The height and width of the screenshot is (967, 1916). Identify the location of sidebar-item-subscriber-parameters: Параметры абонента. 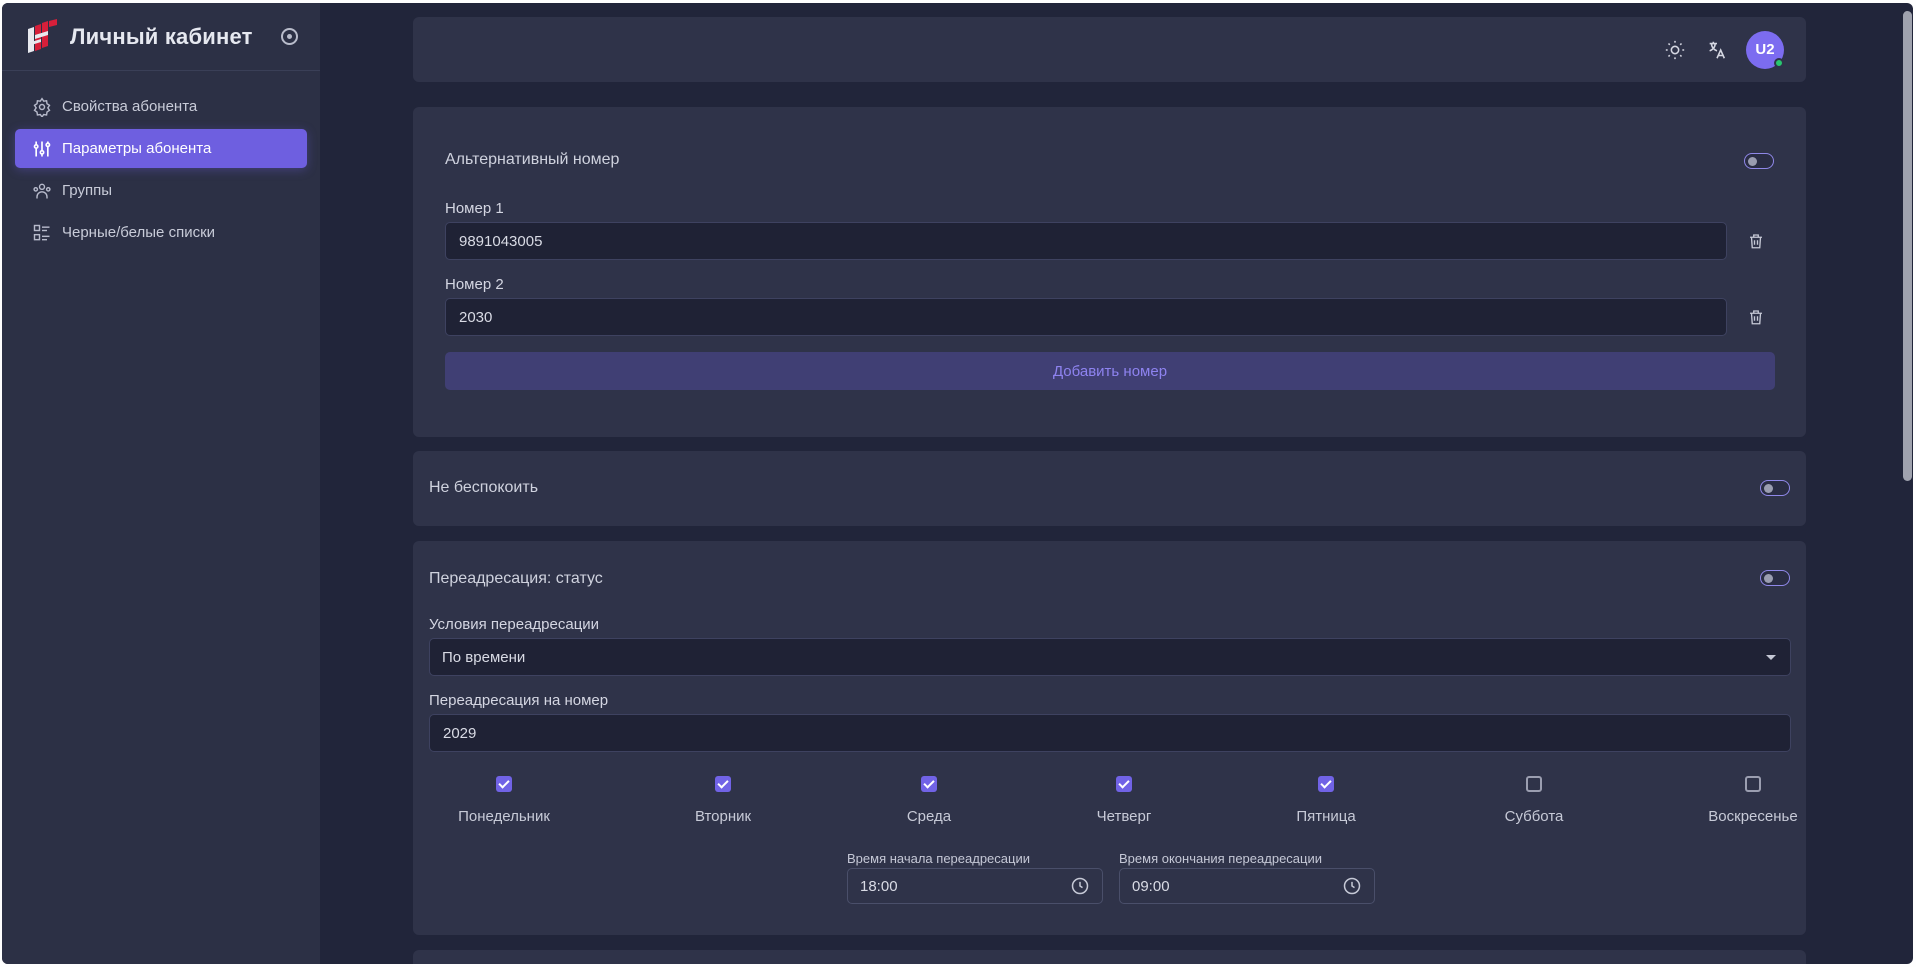
(161, 148).